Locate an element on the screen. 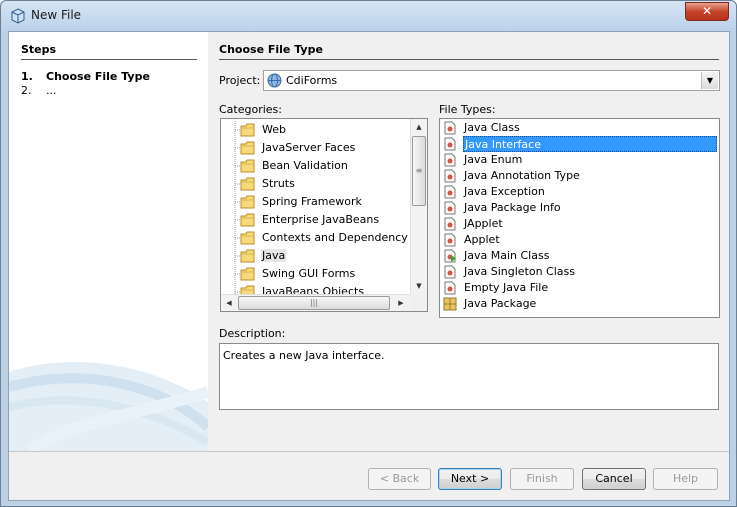  file-type-item: Java Package is located at coordinates (579, 304).